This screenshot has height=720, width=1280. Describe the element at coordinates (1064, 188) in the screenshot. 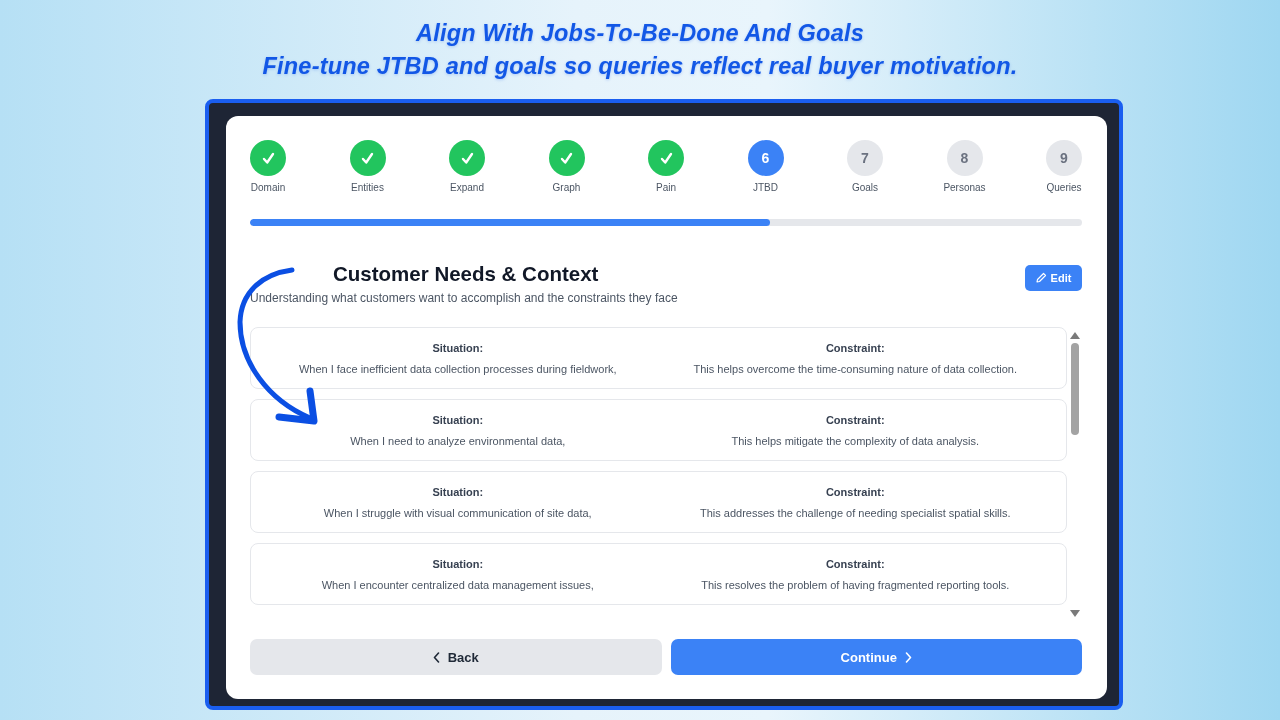

I see `step-label: Queries` at that location.